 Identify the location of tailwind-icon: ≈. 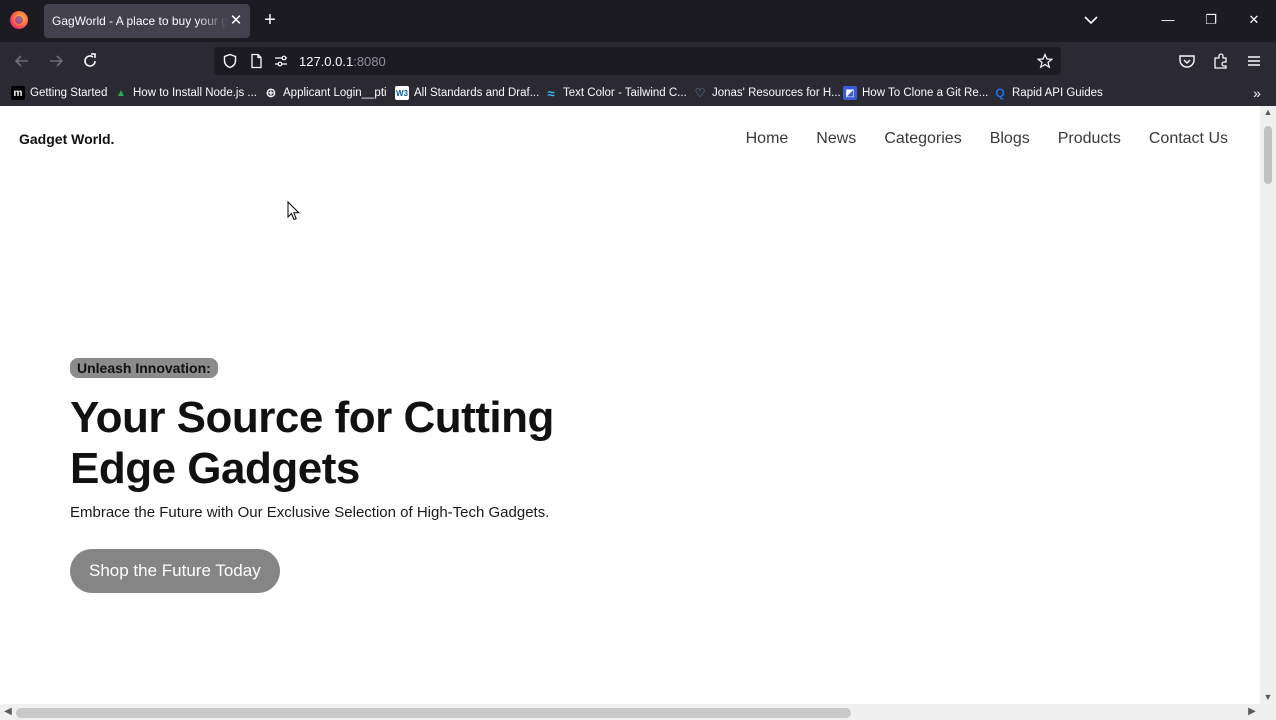
(551, 93).